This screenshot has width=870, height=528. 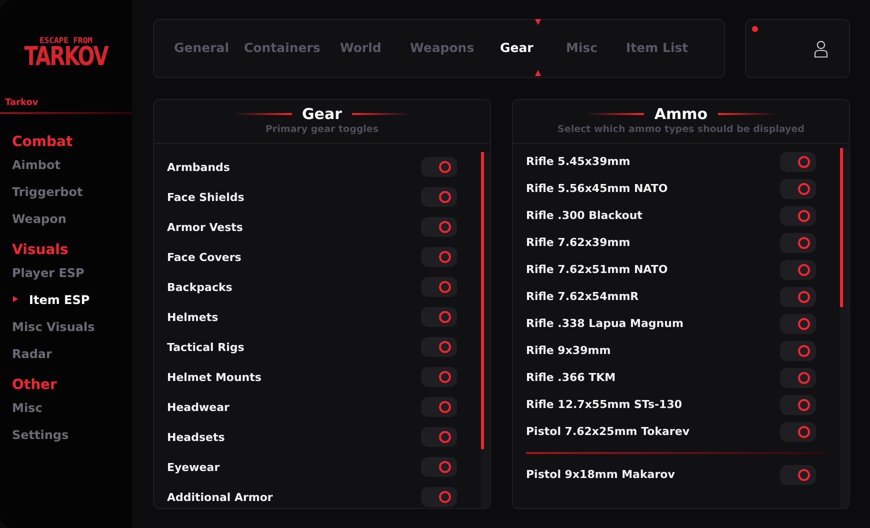 I want to click on option-label: Tactical Rigs, so click(x=205, y=347).